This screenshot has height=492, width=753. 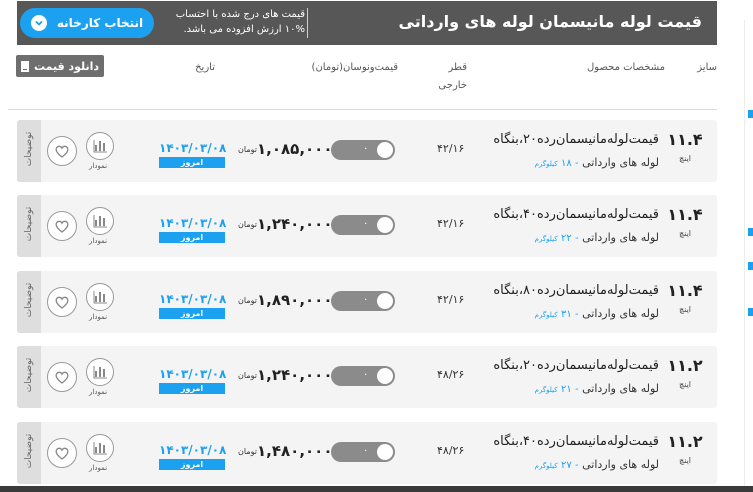 What do you see at coordinates (295, 300) in the screenshot?
I see `price-value: ۱,۸۹۰,۰۰۰` at bounding box center [295, 300].